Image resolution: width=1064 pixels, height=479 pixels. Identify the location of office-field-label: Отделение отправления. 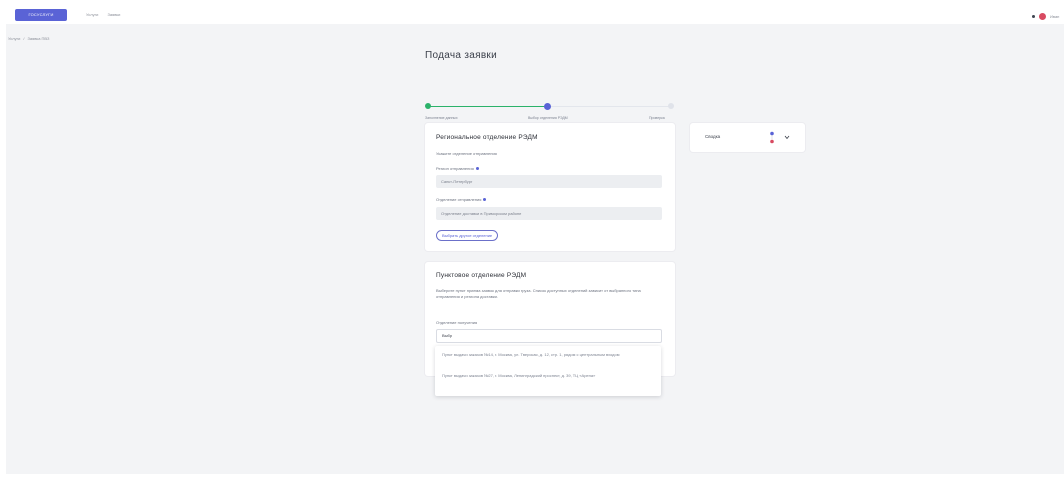
(461, 199).